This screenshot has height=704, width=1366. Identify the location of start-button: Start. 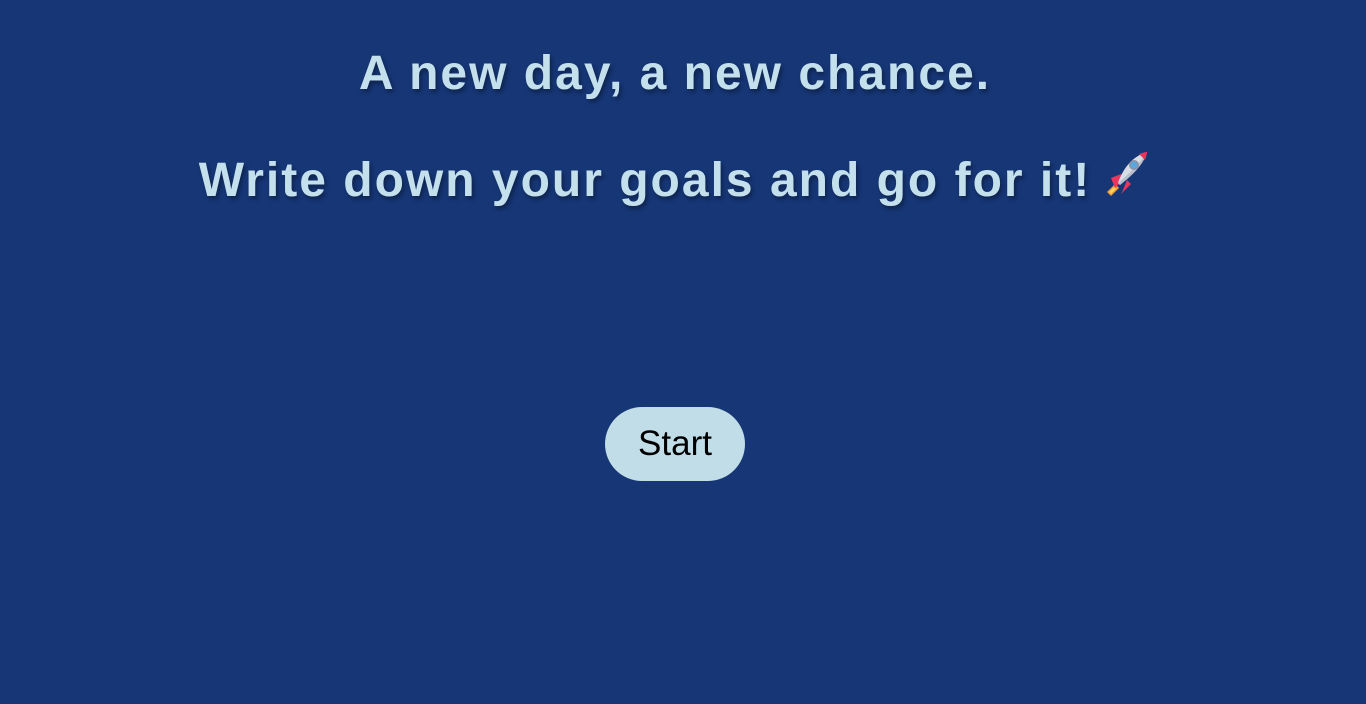
(675, 444).